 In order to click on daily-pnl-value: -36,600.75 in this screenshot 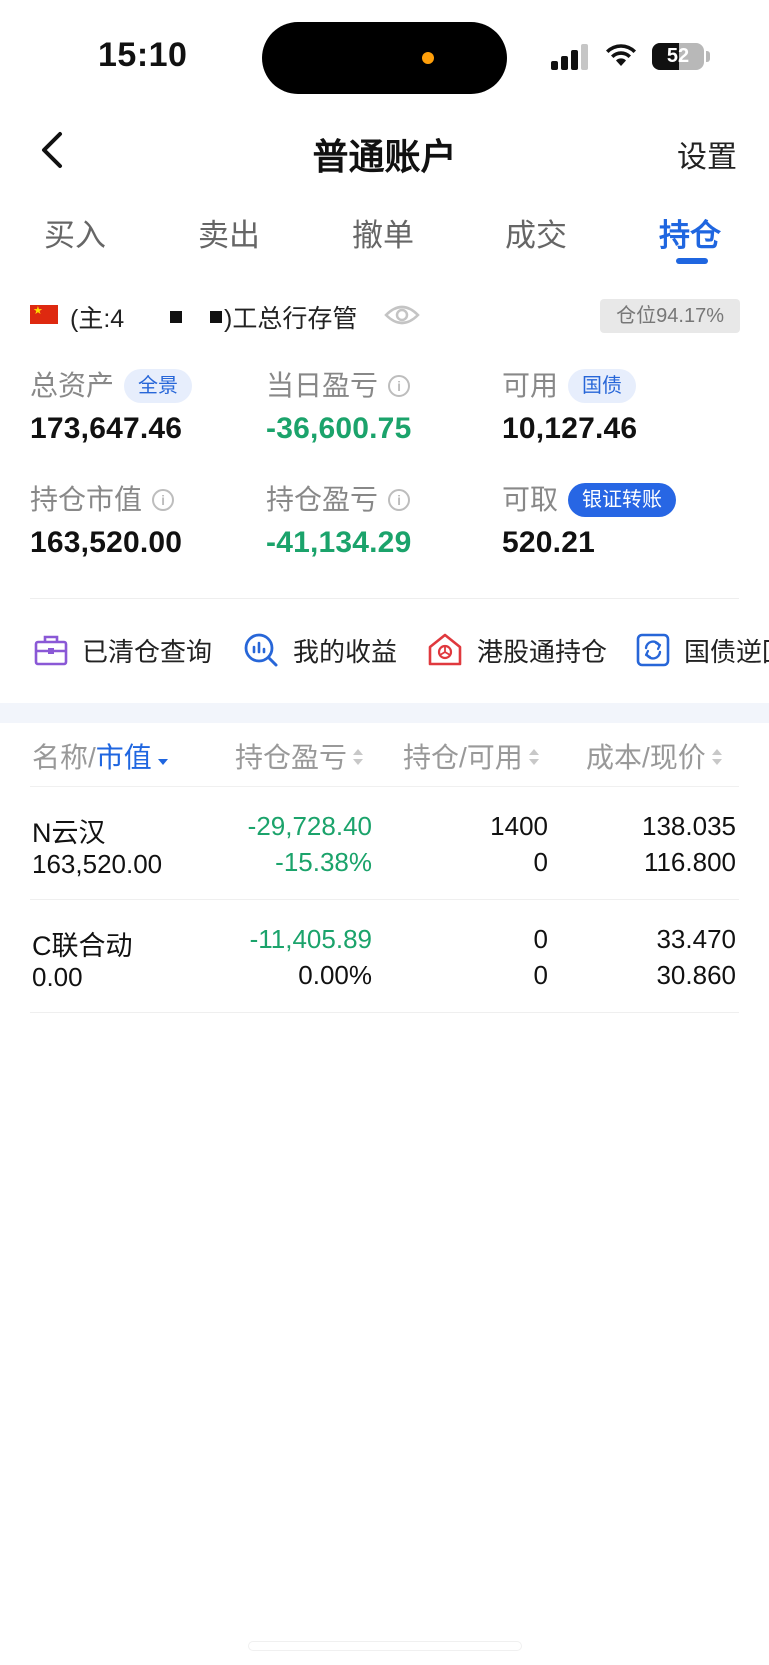, I will do `click(339, 428)`.